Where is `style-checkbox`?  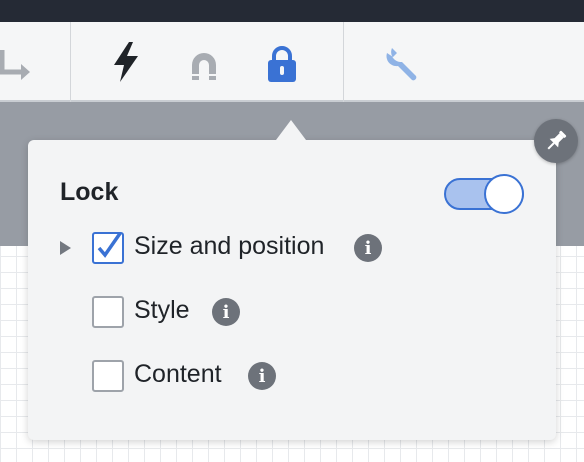
style-checkbox is located at coordinates (108, 312).